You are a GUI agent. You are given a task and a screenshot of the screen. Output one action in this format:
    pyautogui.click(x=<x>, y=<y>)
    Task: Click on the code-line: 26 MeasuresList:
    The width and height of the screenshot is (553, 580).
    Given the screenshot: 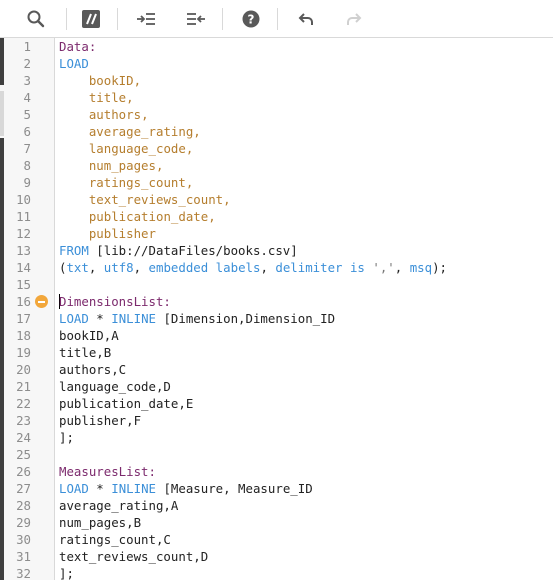 What is the action you would take?
    pyautogui.click(x=276, y=471)
    